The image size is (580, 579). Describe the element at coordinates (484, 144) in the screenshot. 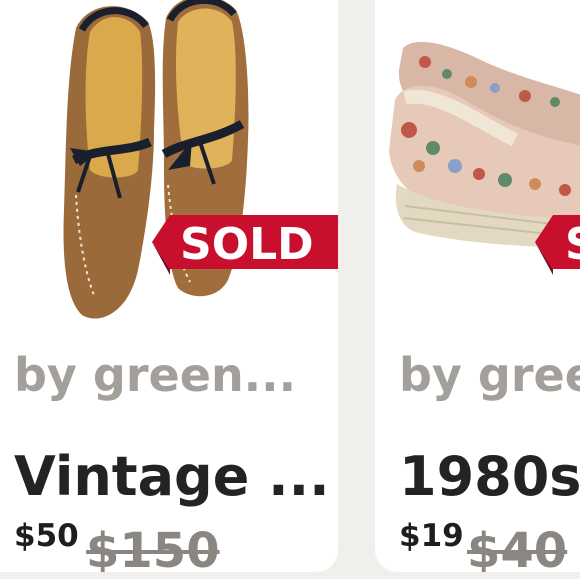

I see `floral-wedges-image` at that location.